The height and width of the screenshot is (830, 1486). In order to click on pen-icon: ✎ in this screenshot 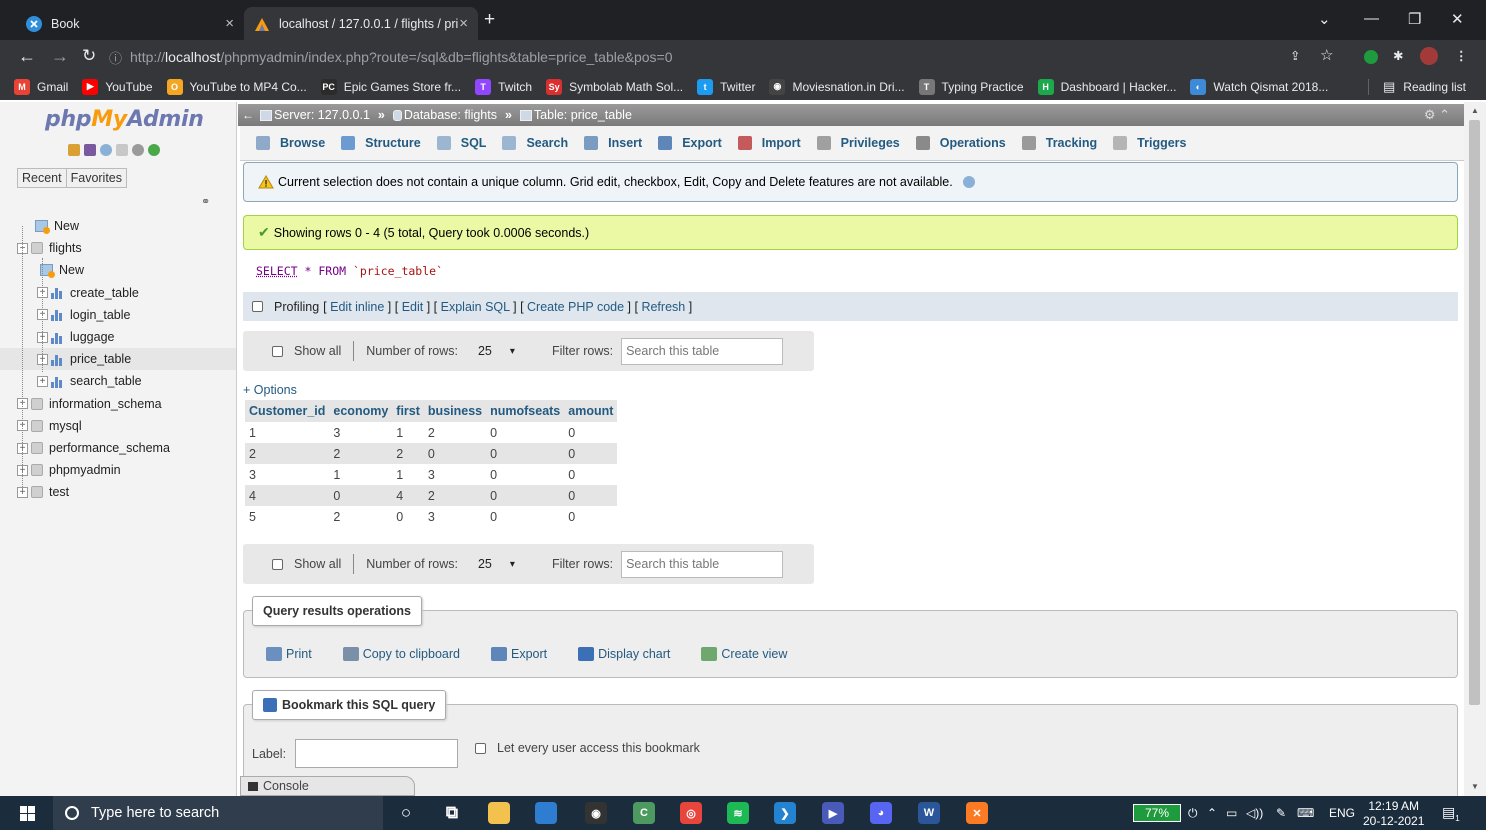, I will do `click(1281, 813)`.